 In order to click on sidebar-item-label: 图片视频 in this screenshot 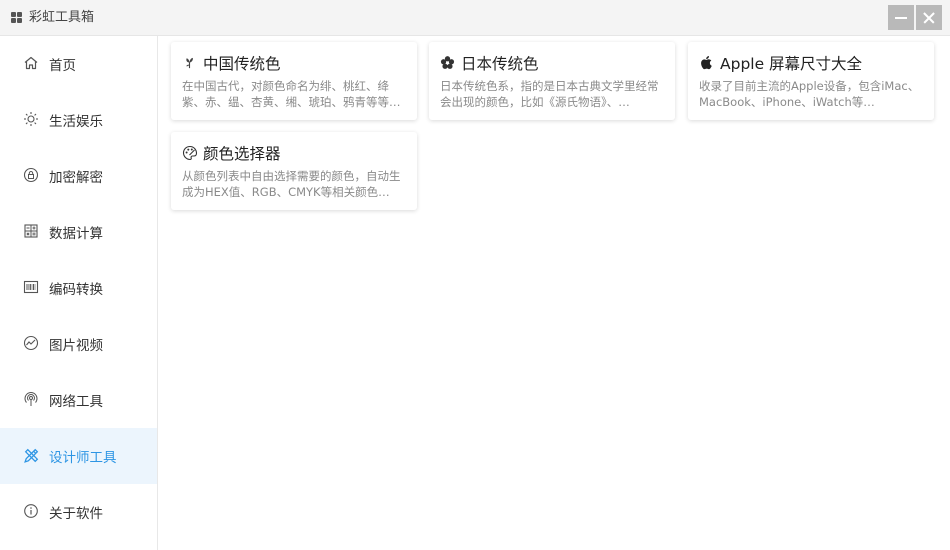, I will do `click(76, 346)`.